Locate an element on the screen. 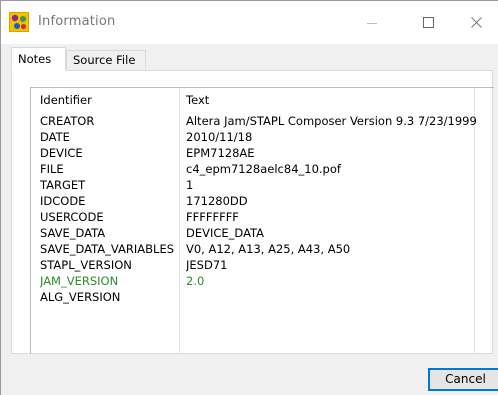  title-bar: Information is located at coordinates (249, 22).